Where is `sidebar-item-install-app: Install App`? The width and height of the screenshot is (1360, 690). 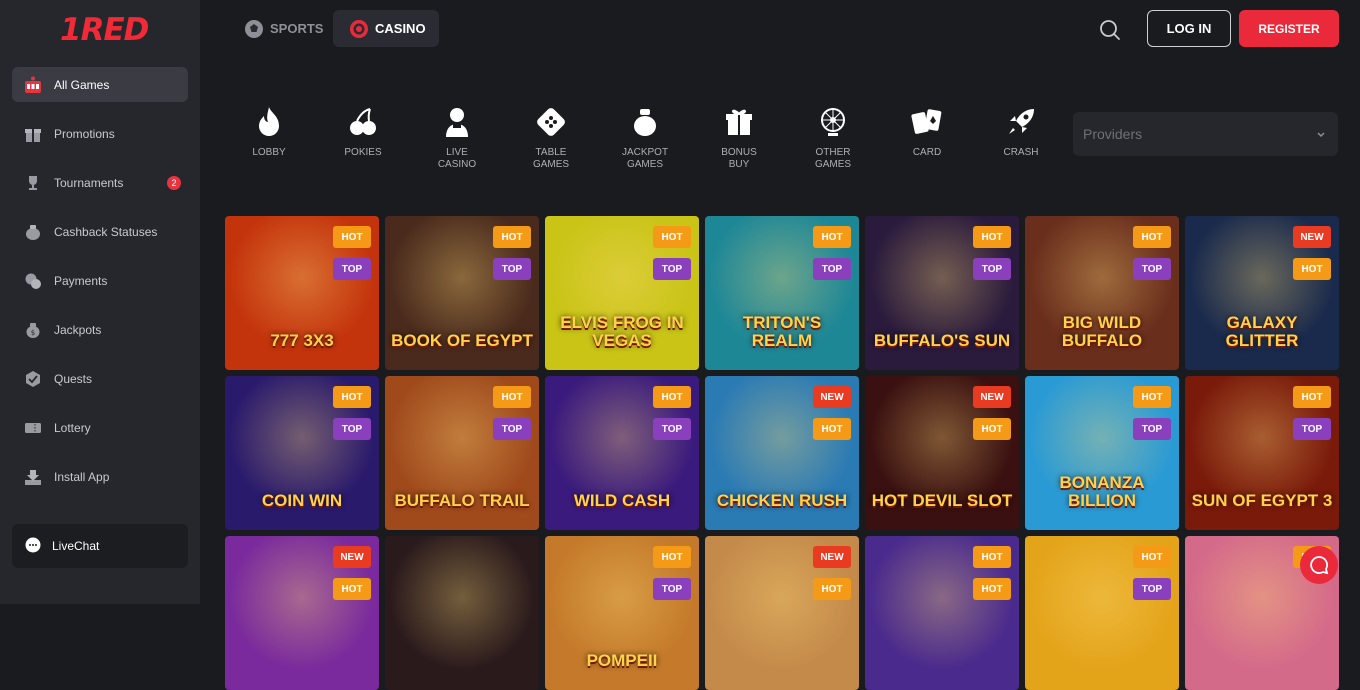 sidebar-item-install-app: Install App is located at coordinates (100, 476).